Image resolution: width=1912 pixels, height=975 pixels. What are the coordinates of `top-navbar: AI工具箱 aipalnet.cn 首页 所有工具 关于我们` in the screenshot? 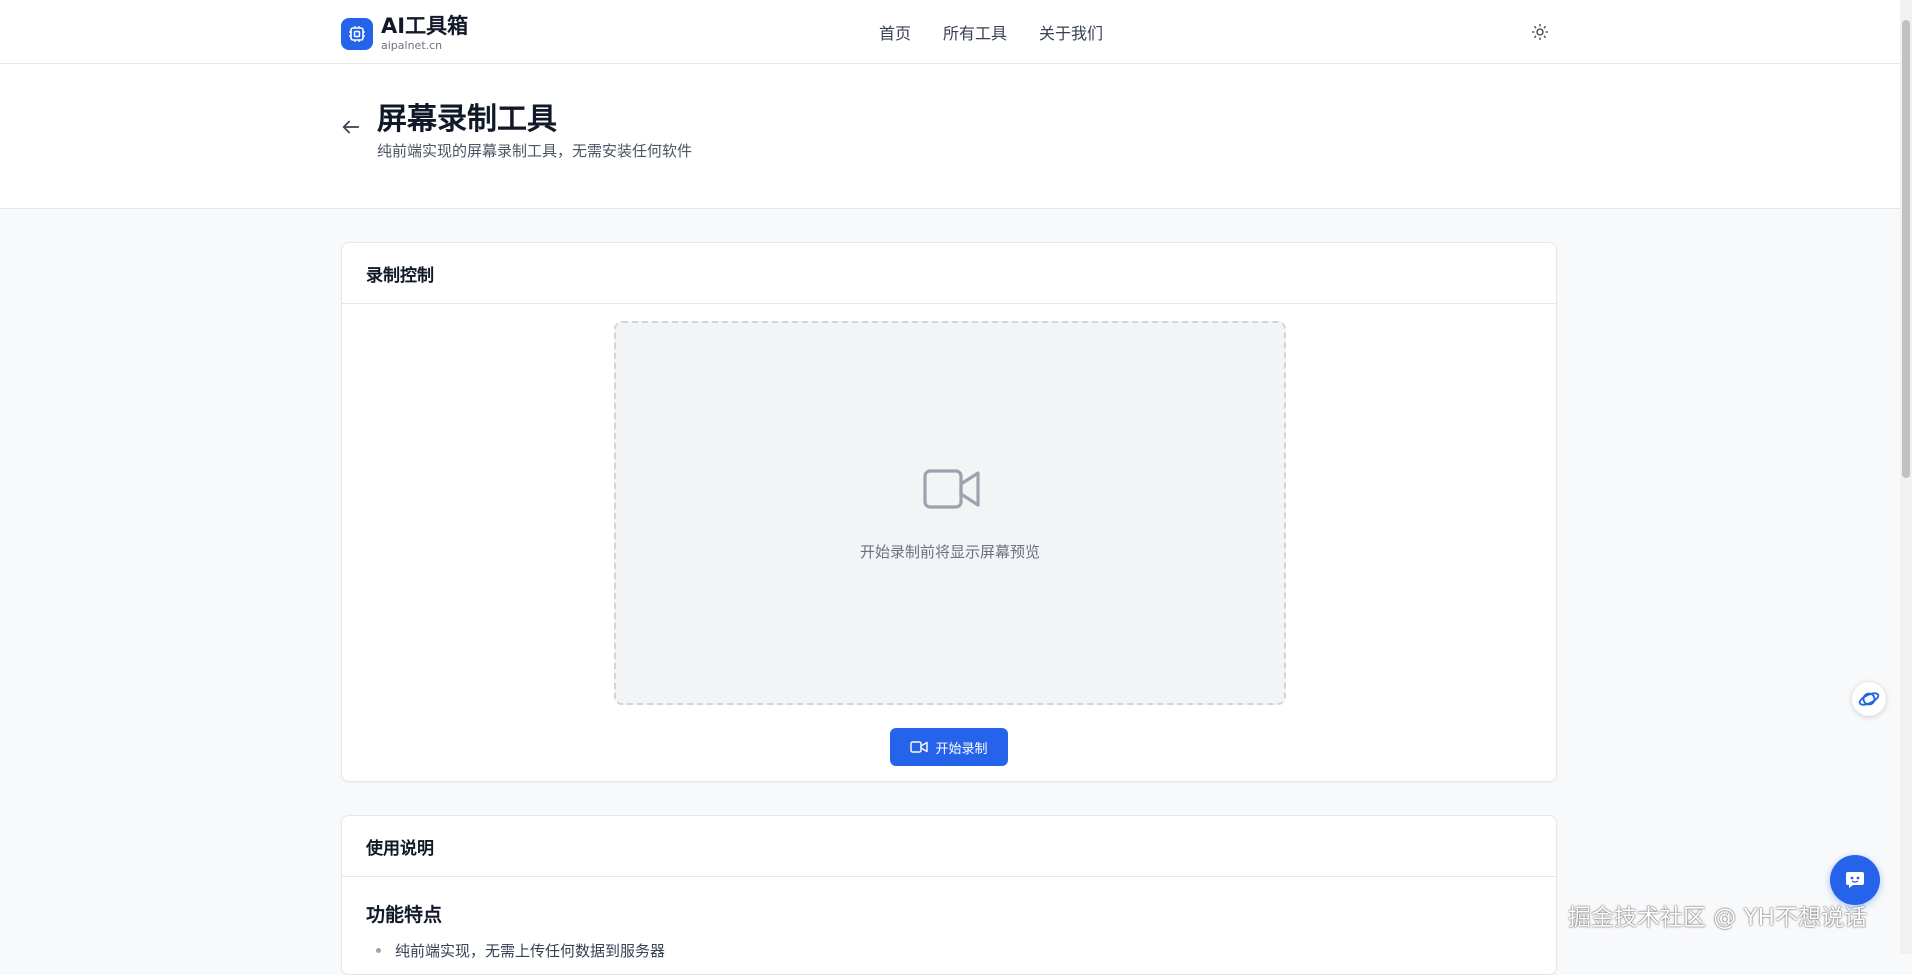 It's located at (950, 32).